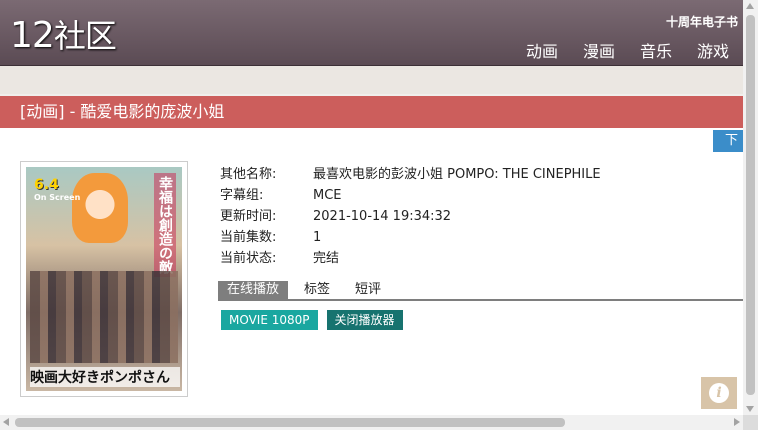 The height and width of the screenshot is (430, 758). I want to click on info-value: 2021-10-14 19:34:32, so click(382, 216).